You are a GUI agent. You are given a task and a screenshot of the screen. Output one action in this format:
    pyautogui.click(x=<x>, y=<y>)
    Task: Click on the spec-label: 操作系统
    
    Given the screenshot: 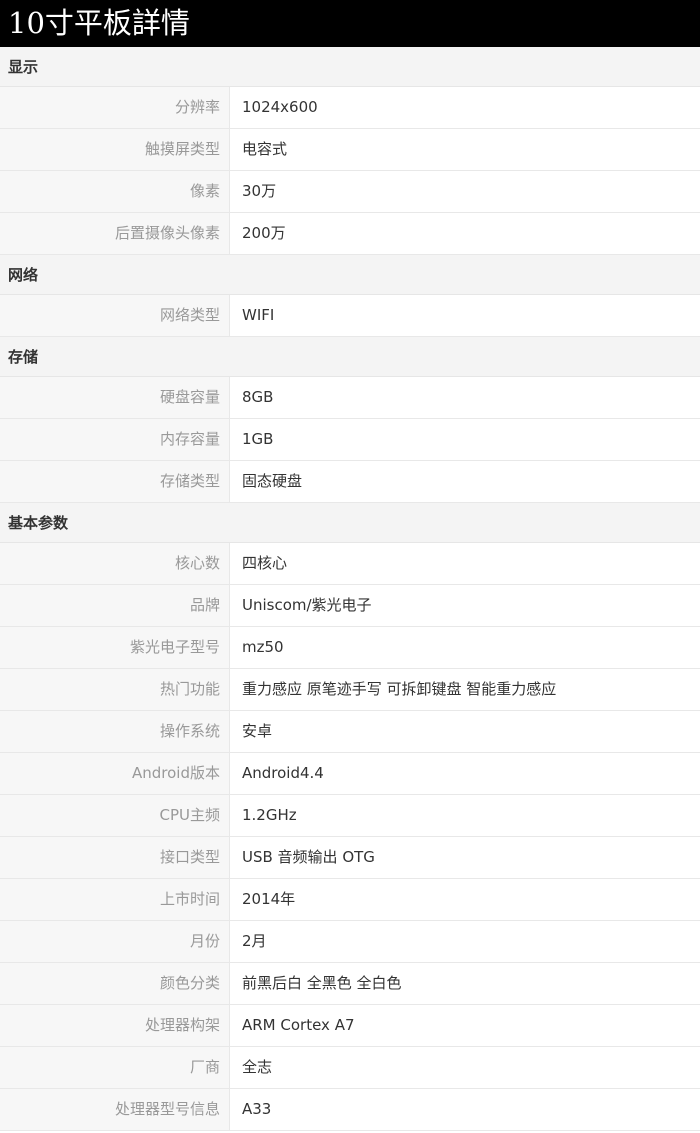 What is the action you would take?
    pyautogui.click(x=115, y=731)
    